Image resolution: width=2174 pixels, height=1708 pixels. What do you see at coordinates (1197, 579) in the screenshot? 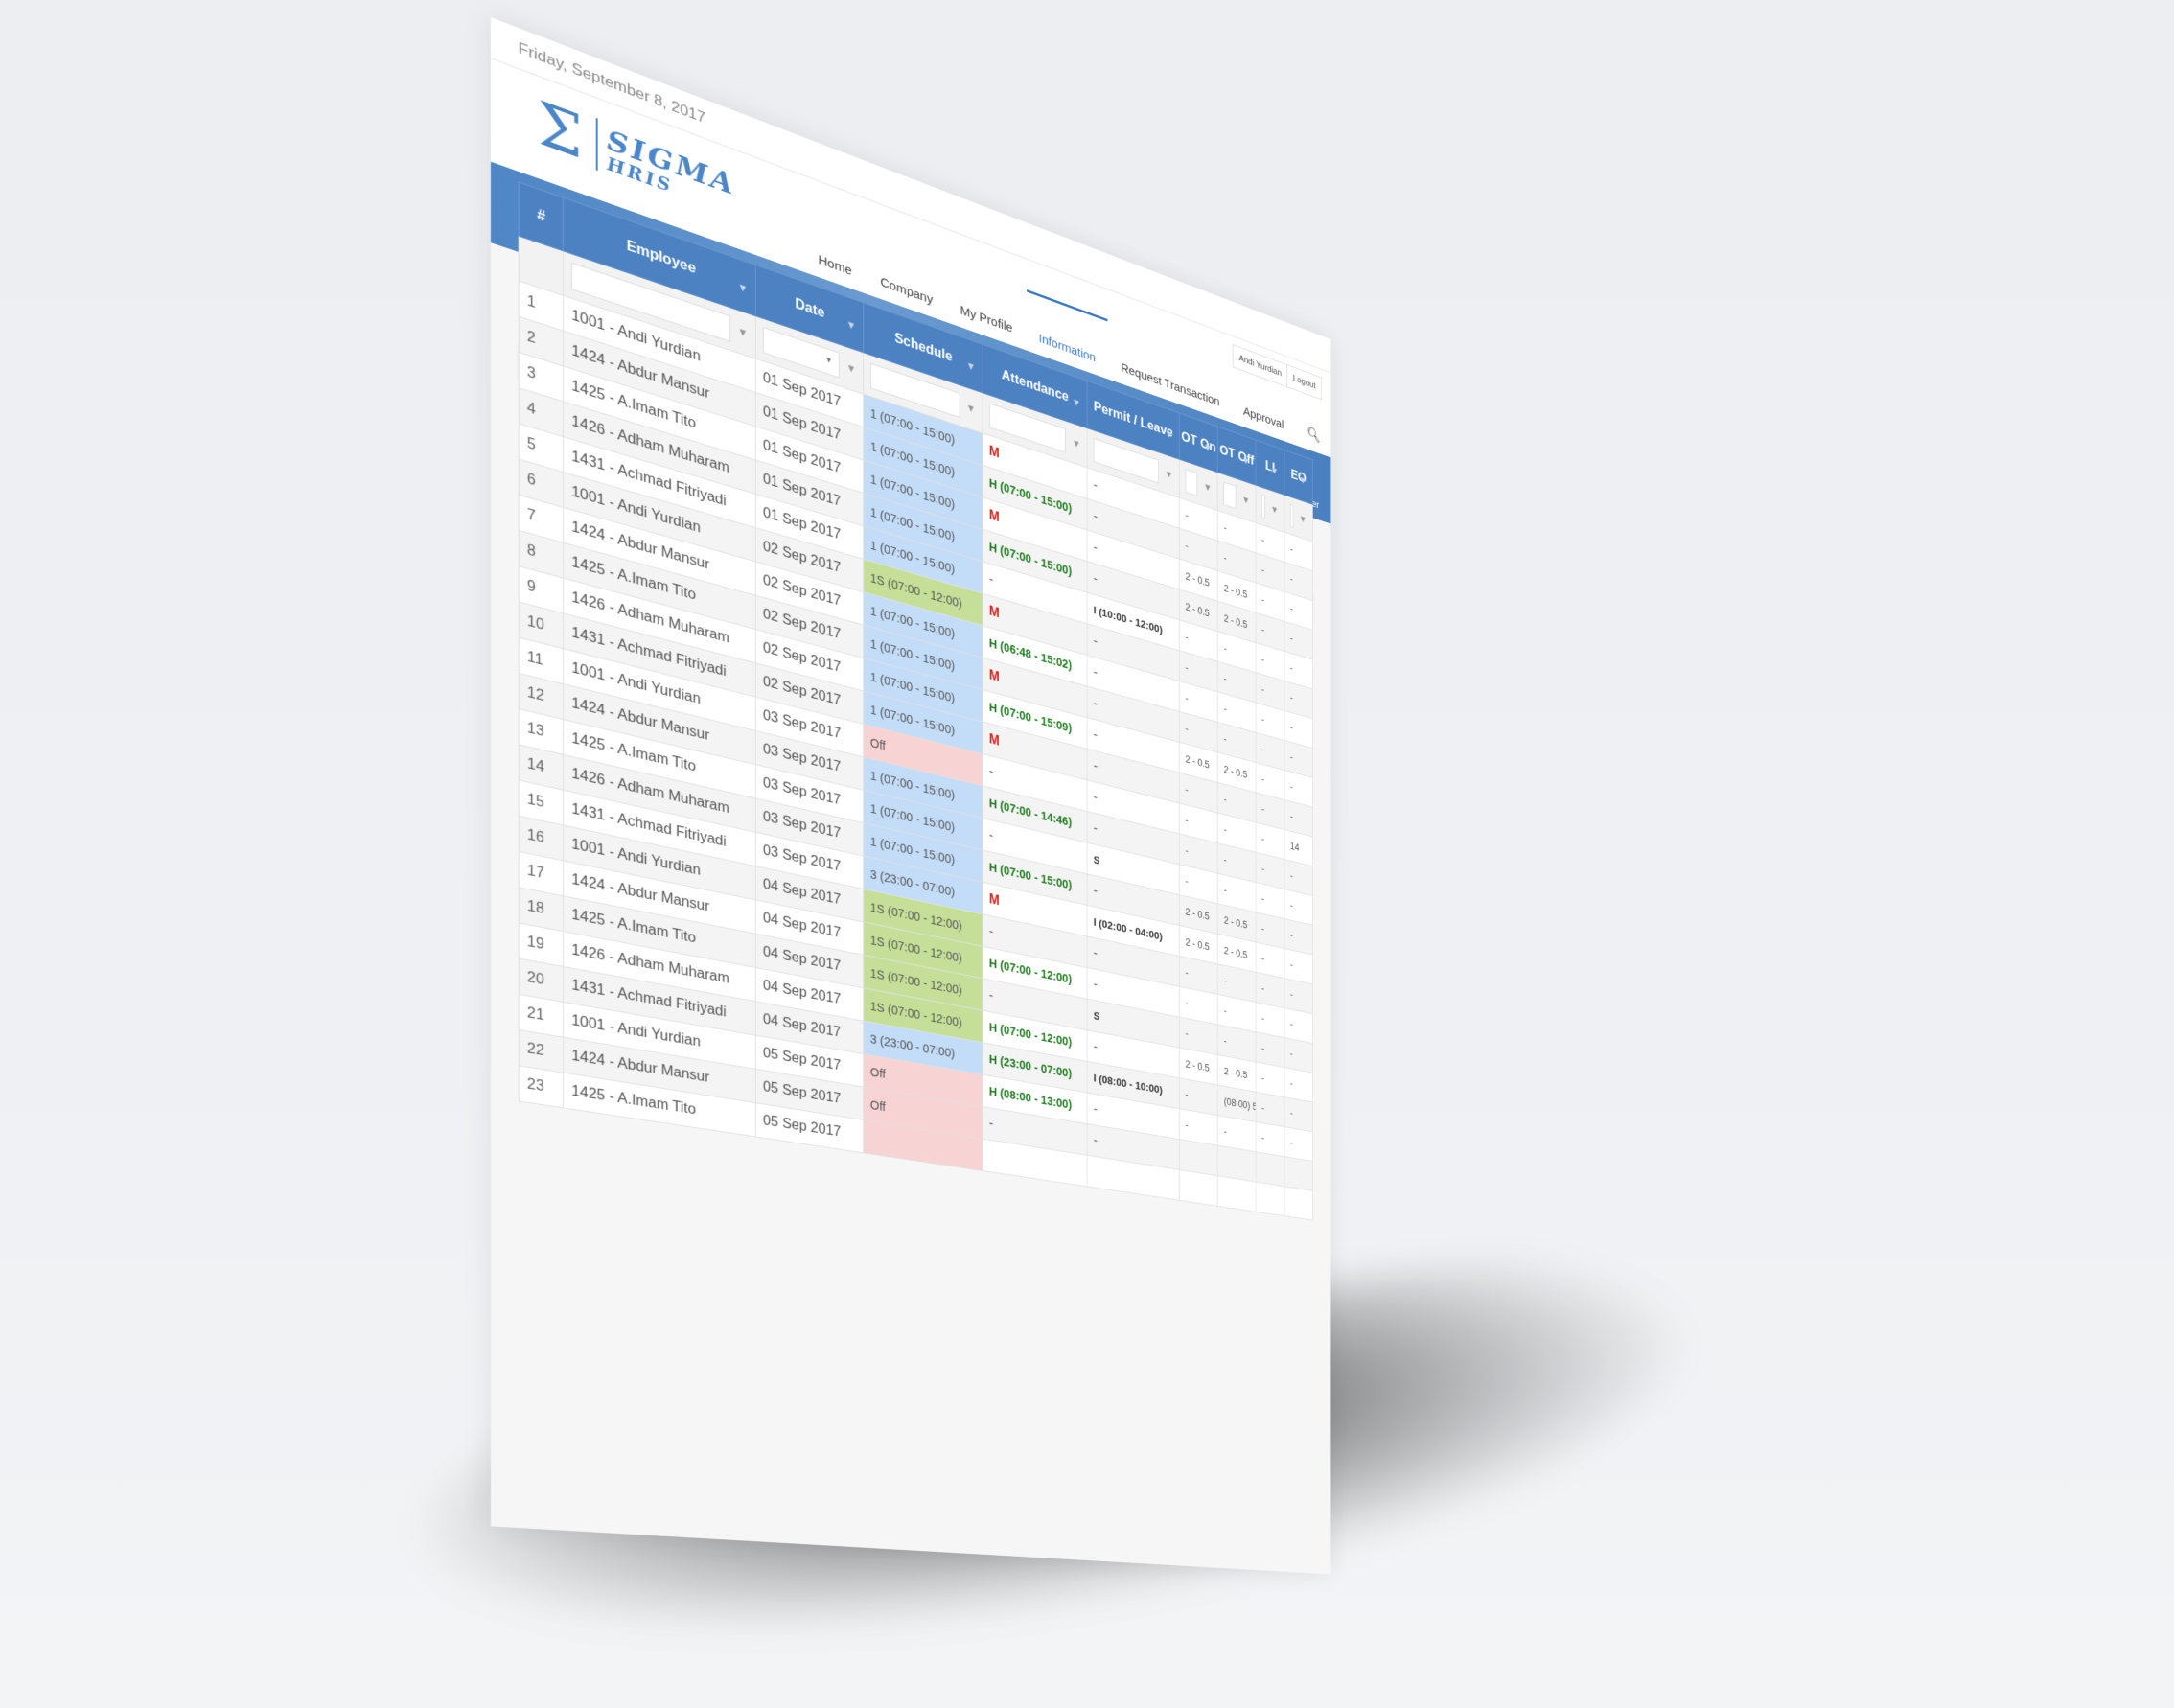
I see `ot-on-value: 2 - 0.5` at bounding box center [1197, 579].